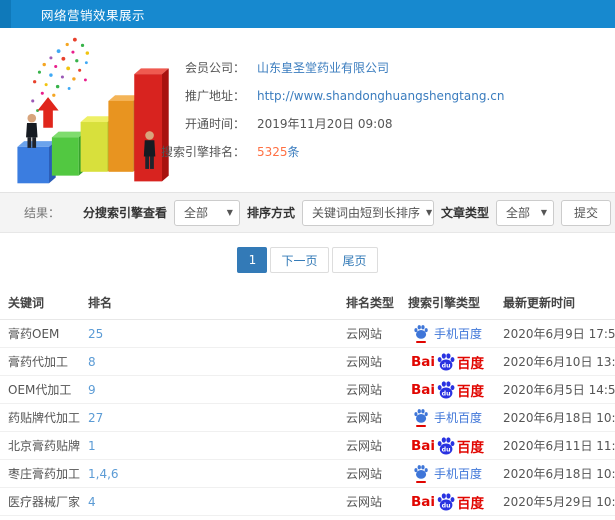 Image resolution: width=615 pixels, height=520 pixels. What do you see at coordinates (209, 517) in the screenshot?
I see `rank-cell: 17` at bounding box center [209, 517].